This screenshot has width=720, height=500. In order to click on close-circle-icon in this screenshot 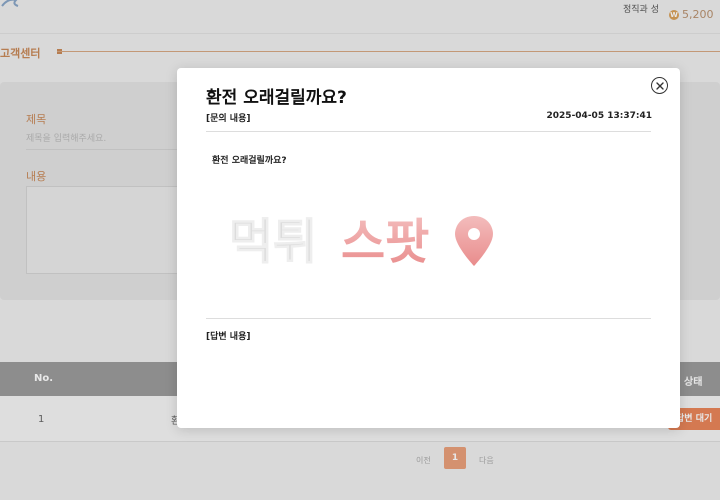, I will do `click(659, 85)`.